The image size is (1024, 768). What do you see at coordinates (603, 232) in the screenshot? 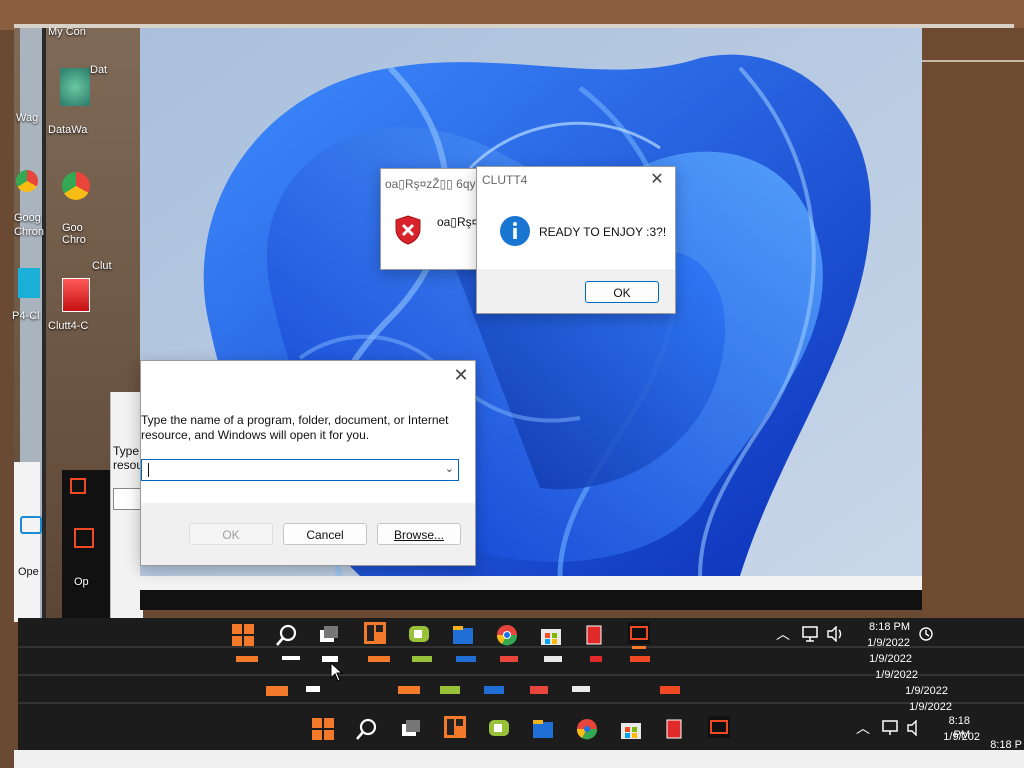
I see `info-message: READY TO ENJOY :3?!` at bounding box center [603, 232].